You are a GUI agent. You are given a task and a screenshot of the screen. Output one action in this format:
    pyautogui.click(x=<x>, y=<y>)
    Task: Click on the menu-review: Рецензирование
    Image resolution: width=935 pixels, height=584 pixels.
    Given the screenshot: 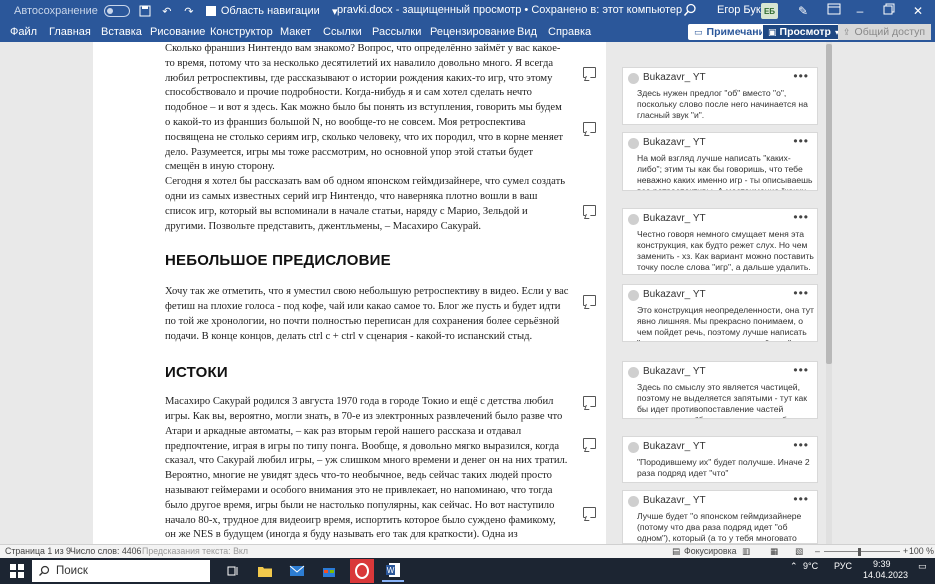 What is the action you would take?
    pyautogui.click(x=472, y=32)
    